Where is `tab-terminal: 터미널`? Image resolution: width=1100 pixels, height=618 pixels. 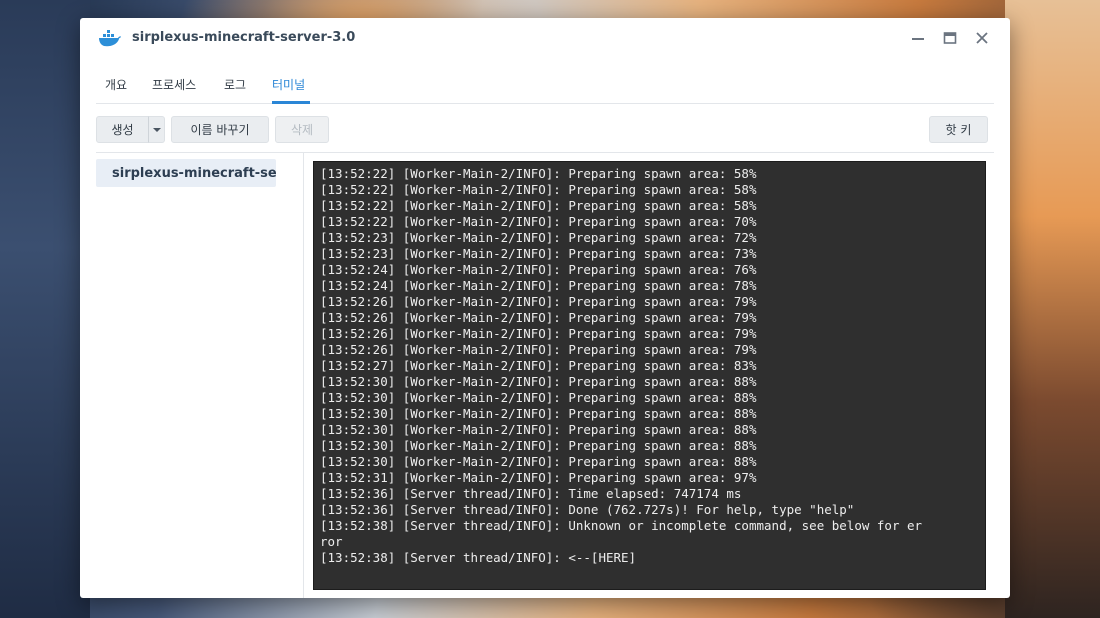 tab-terminal: 터미널 is located at coordinates (288, 84).